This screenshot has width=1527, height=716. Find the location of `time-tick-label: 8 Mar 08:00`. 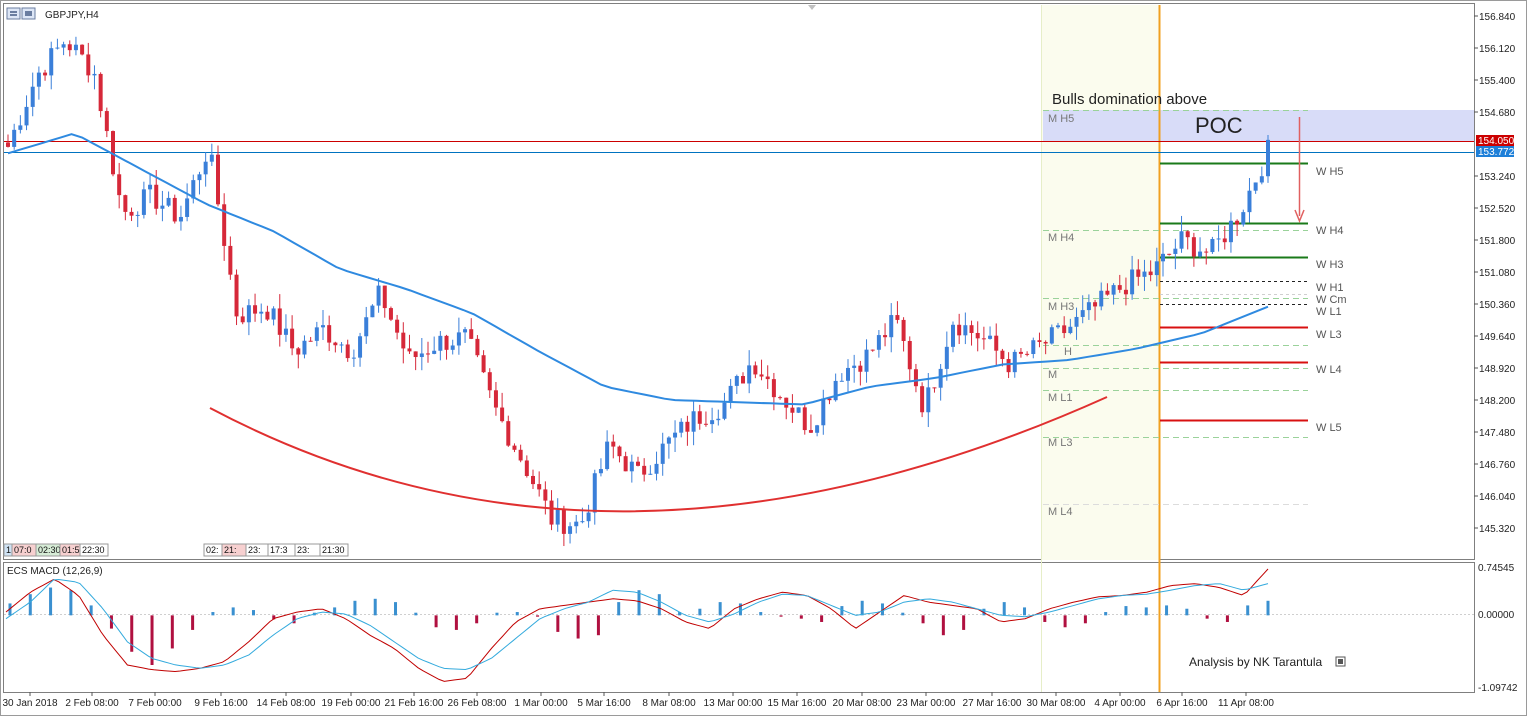

time-tick-label: 8 Mar 08:00 is located at coordinates (669, 703).